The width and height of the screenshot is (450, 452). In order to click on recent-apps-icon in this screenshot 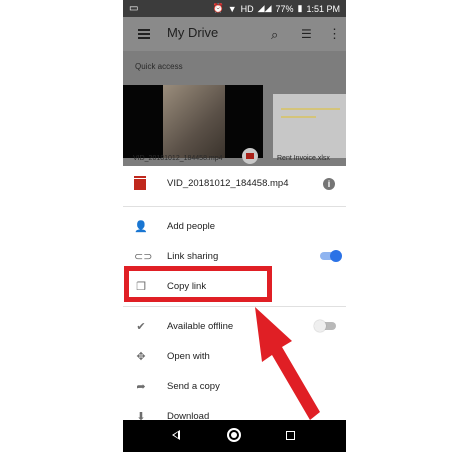, I will do `click(290, 435)`.